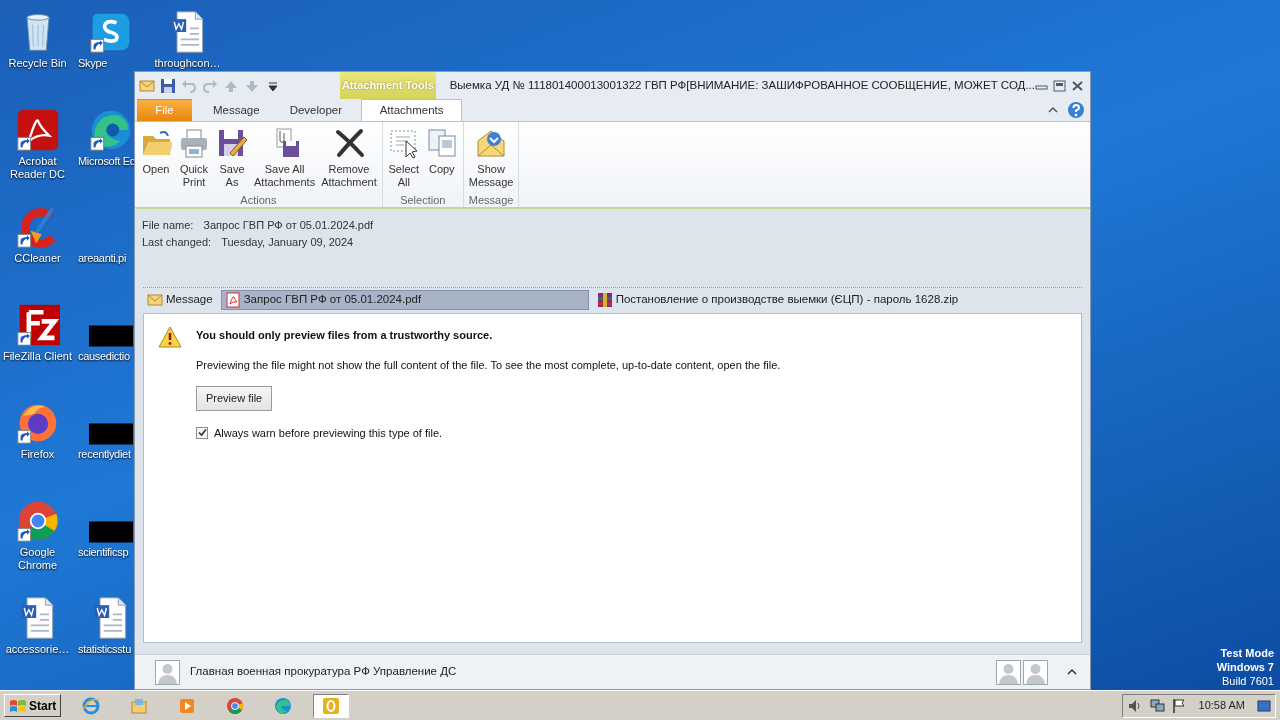 The width and height of the screenshot is (1280, 720). What do you see at coordinates (349, 157) in the screenshot?
I see `ribbon-button: Remove Attachment` at bounding box center [349, 157].